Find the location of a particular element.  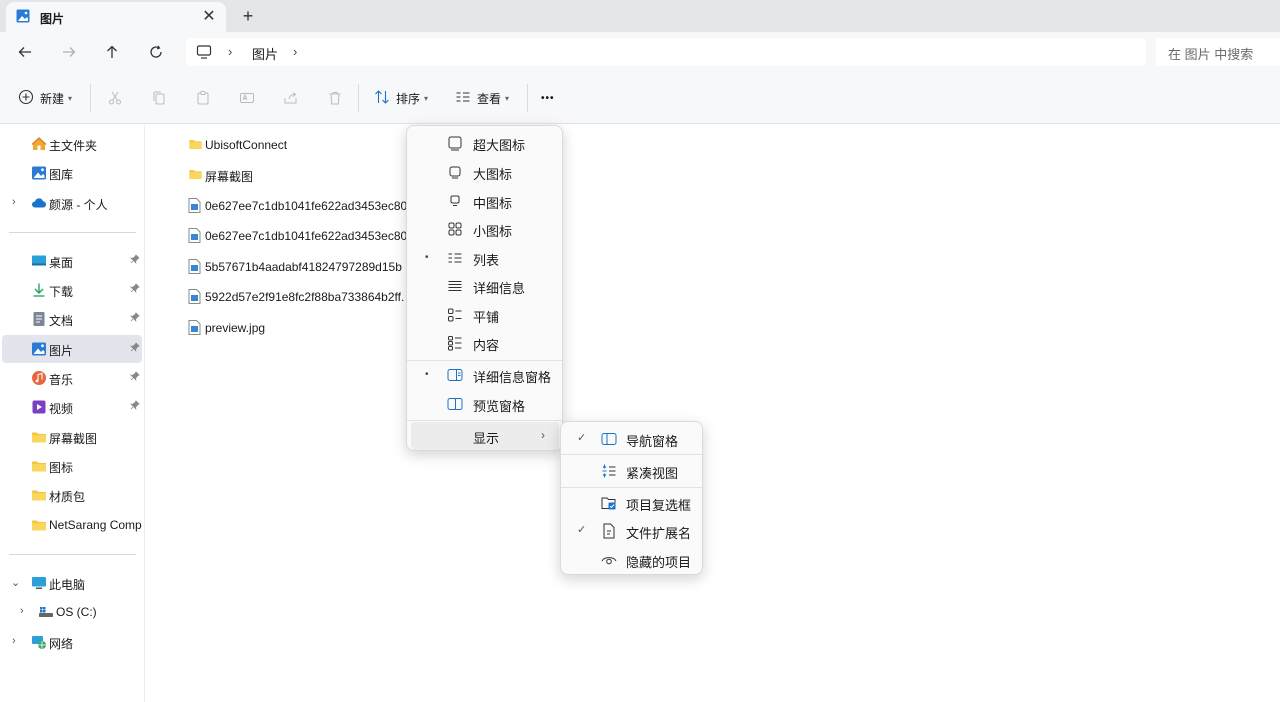

chevron-down-icon: ⌄ is located at coordinates (15, 582).